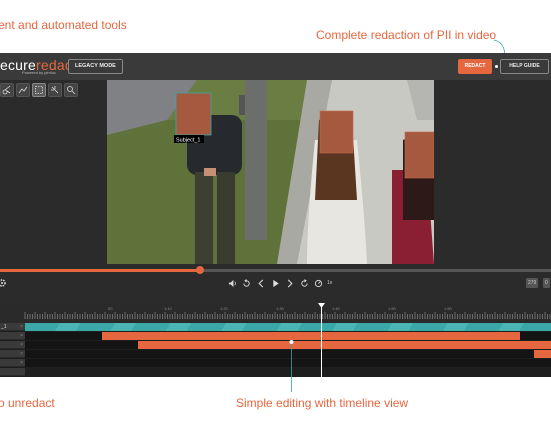  What do you see at coordinates (275, 354) in the screenshot?
I see `track-row-4: ×` at bounding box center [275, 354].